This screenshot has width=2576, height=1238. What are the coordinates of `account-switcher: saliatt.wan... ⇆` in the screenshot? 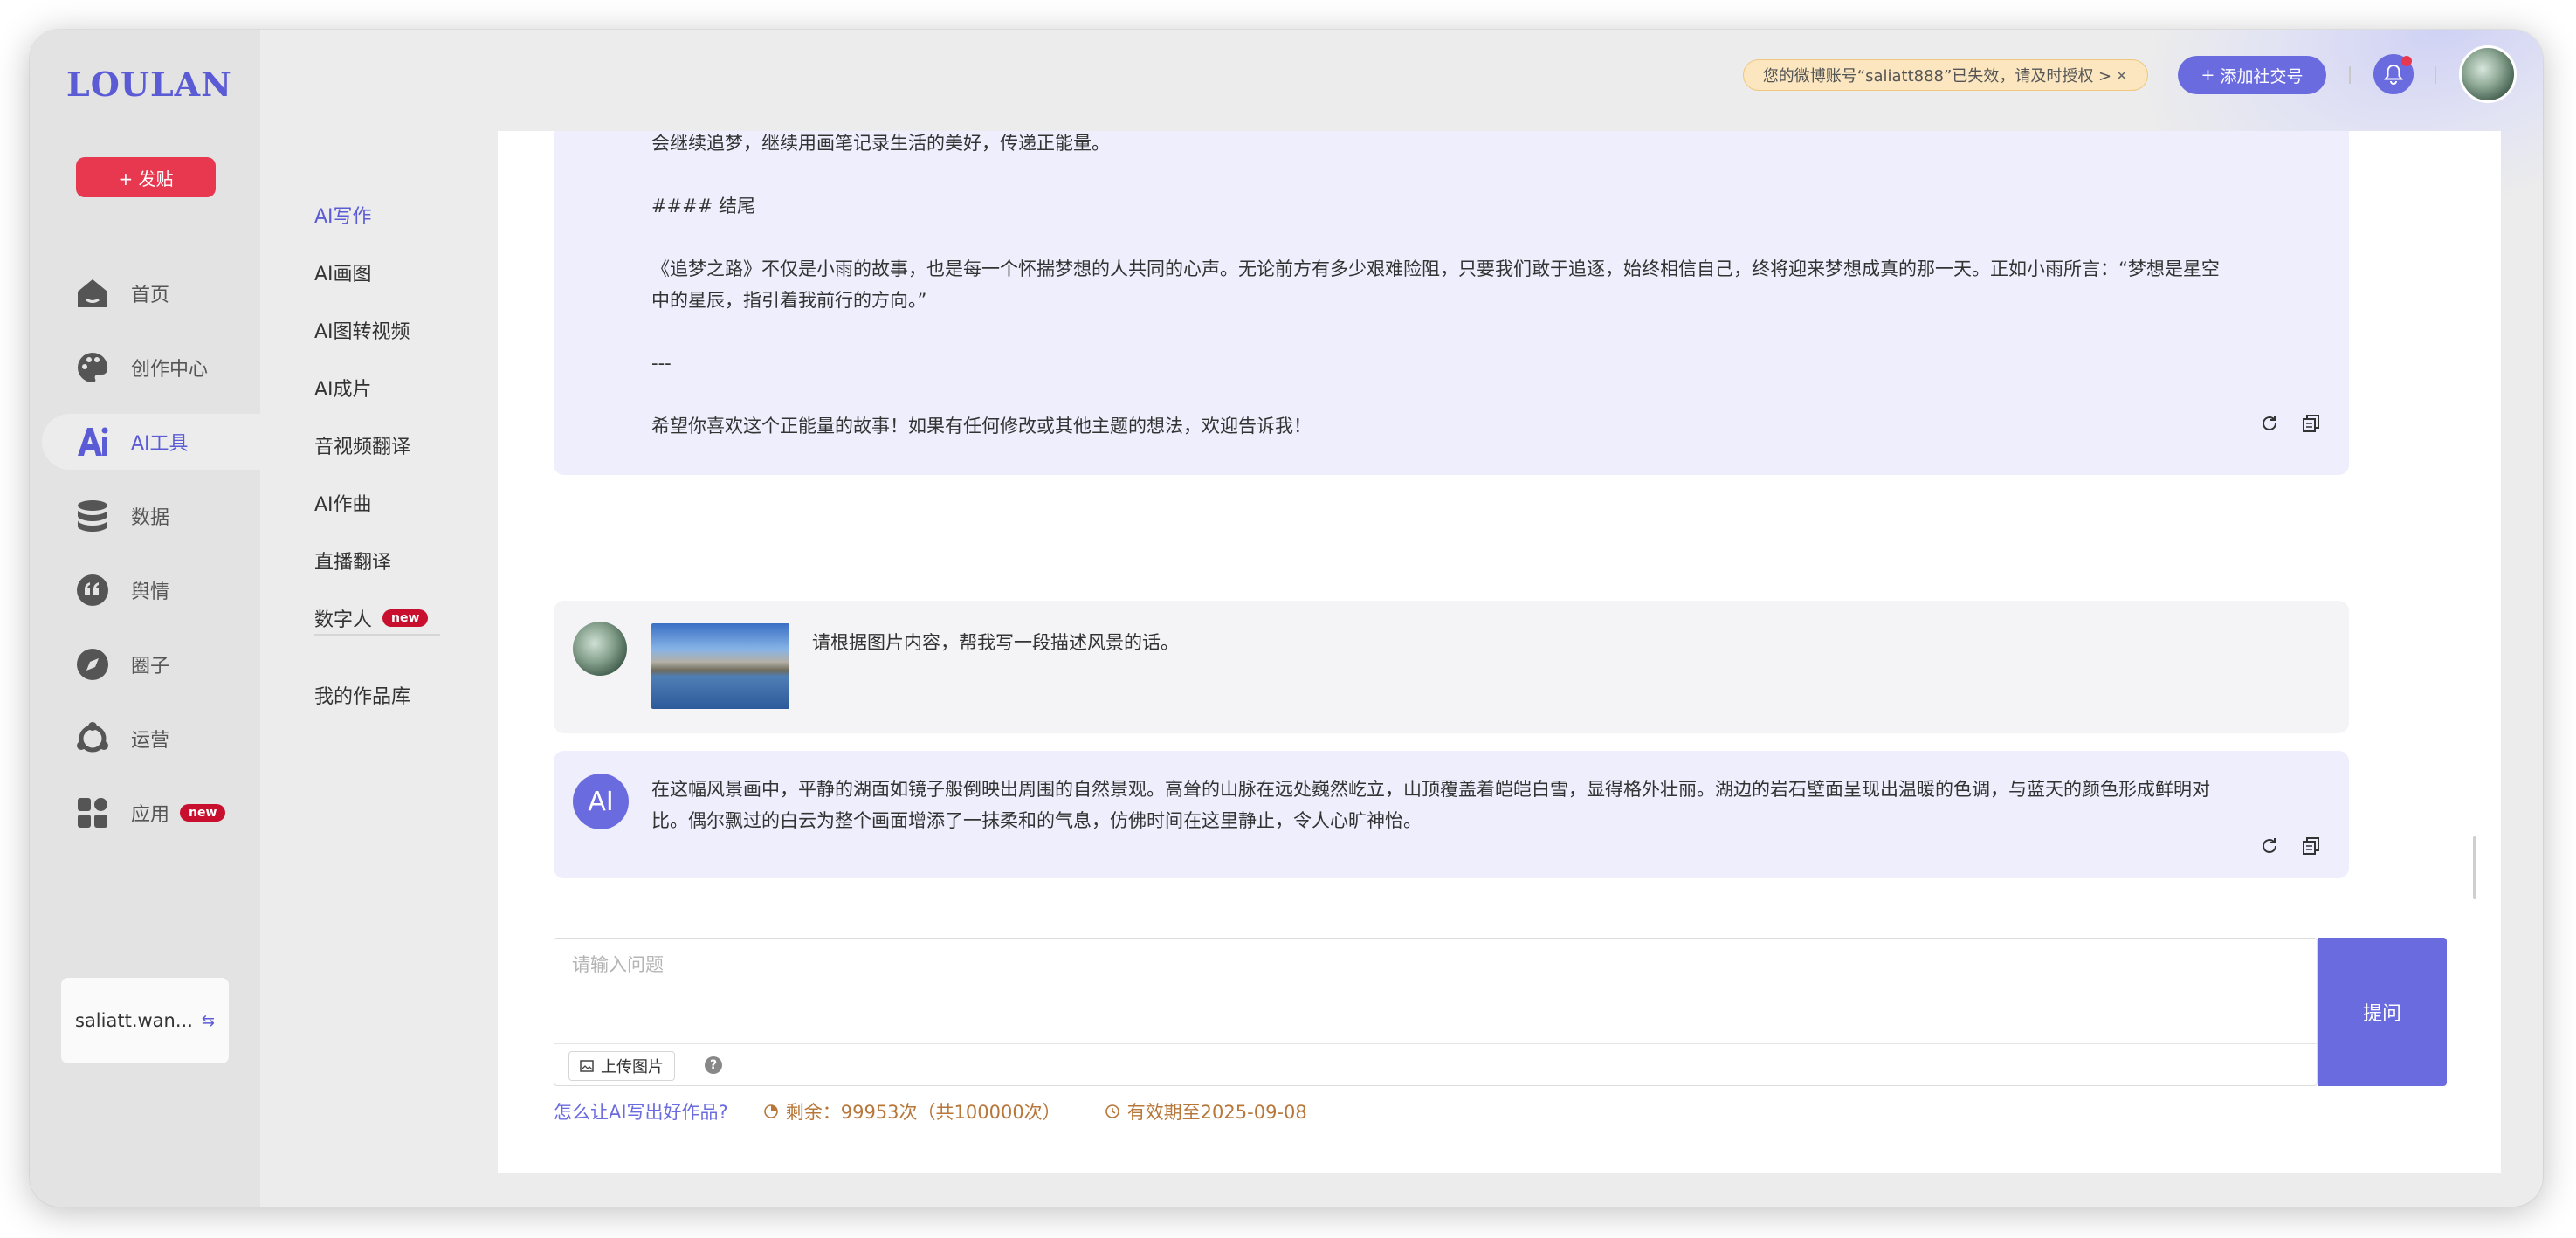 It's located at (145, 1020).